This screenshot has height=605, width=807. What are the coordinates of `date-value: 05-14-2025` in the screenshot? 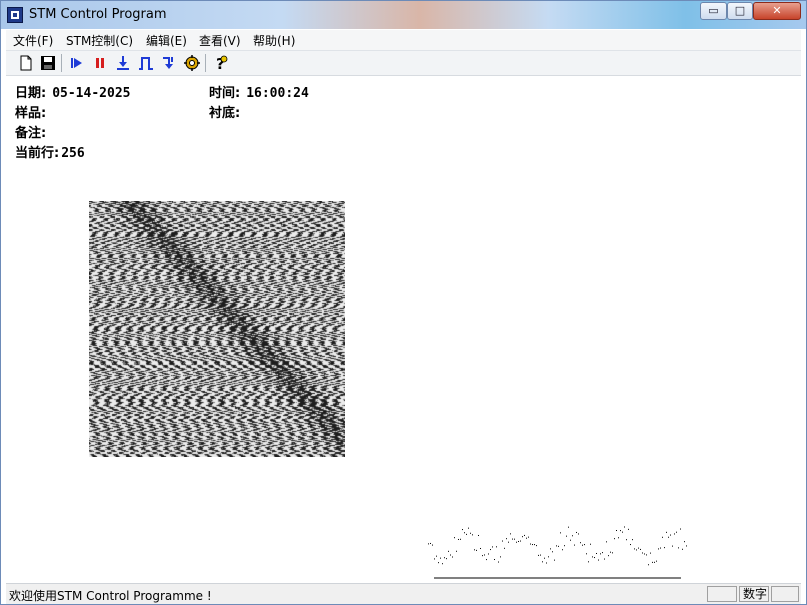 It's located at (91, 93).